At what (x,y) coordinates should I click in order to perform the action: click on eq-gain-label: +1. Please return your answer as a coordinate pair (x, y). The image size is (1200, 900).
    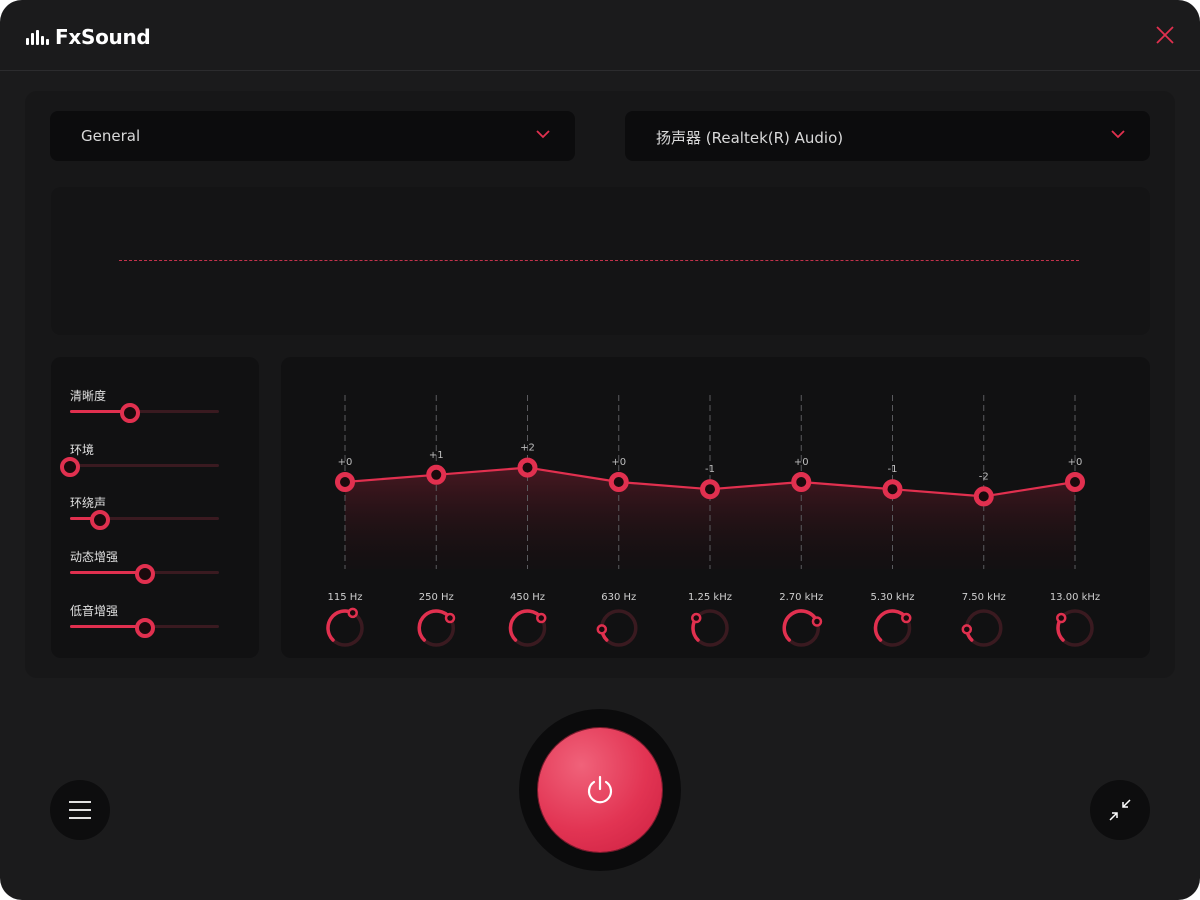
    Looking at the image, I should click on (436, 455).